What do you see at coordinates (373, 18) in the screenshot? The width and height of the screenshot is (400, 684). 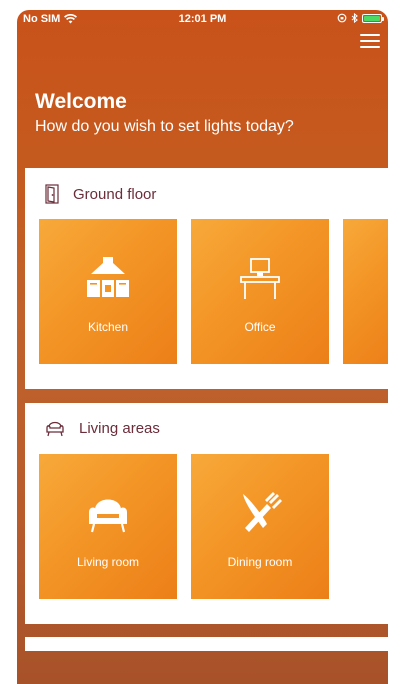 I see `battery-icon` at bounding box center [373, 18].